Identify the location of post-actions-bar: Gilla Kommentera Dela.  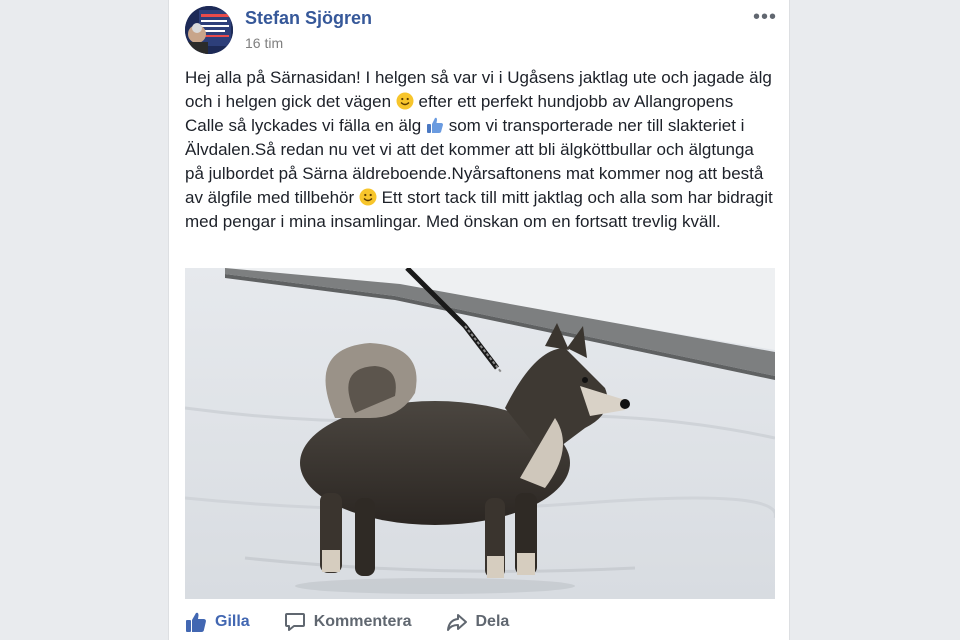
(480, 622).